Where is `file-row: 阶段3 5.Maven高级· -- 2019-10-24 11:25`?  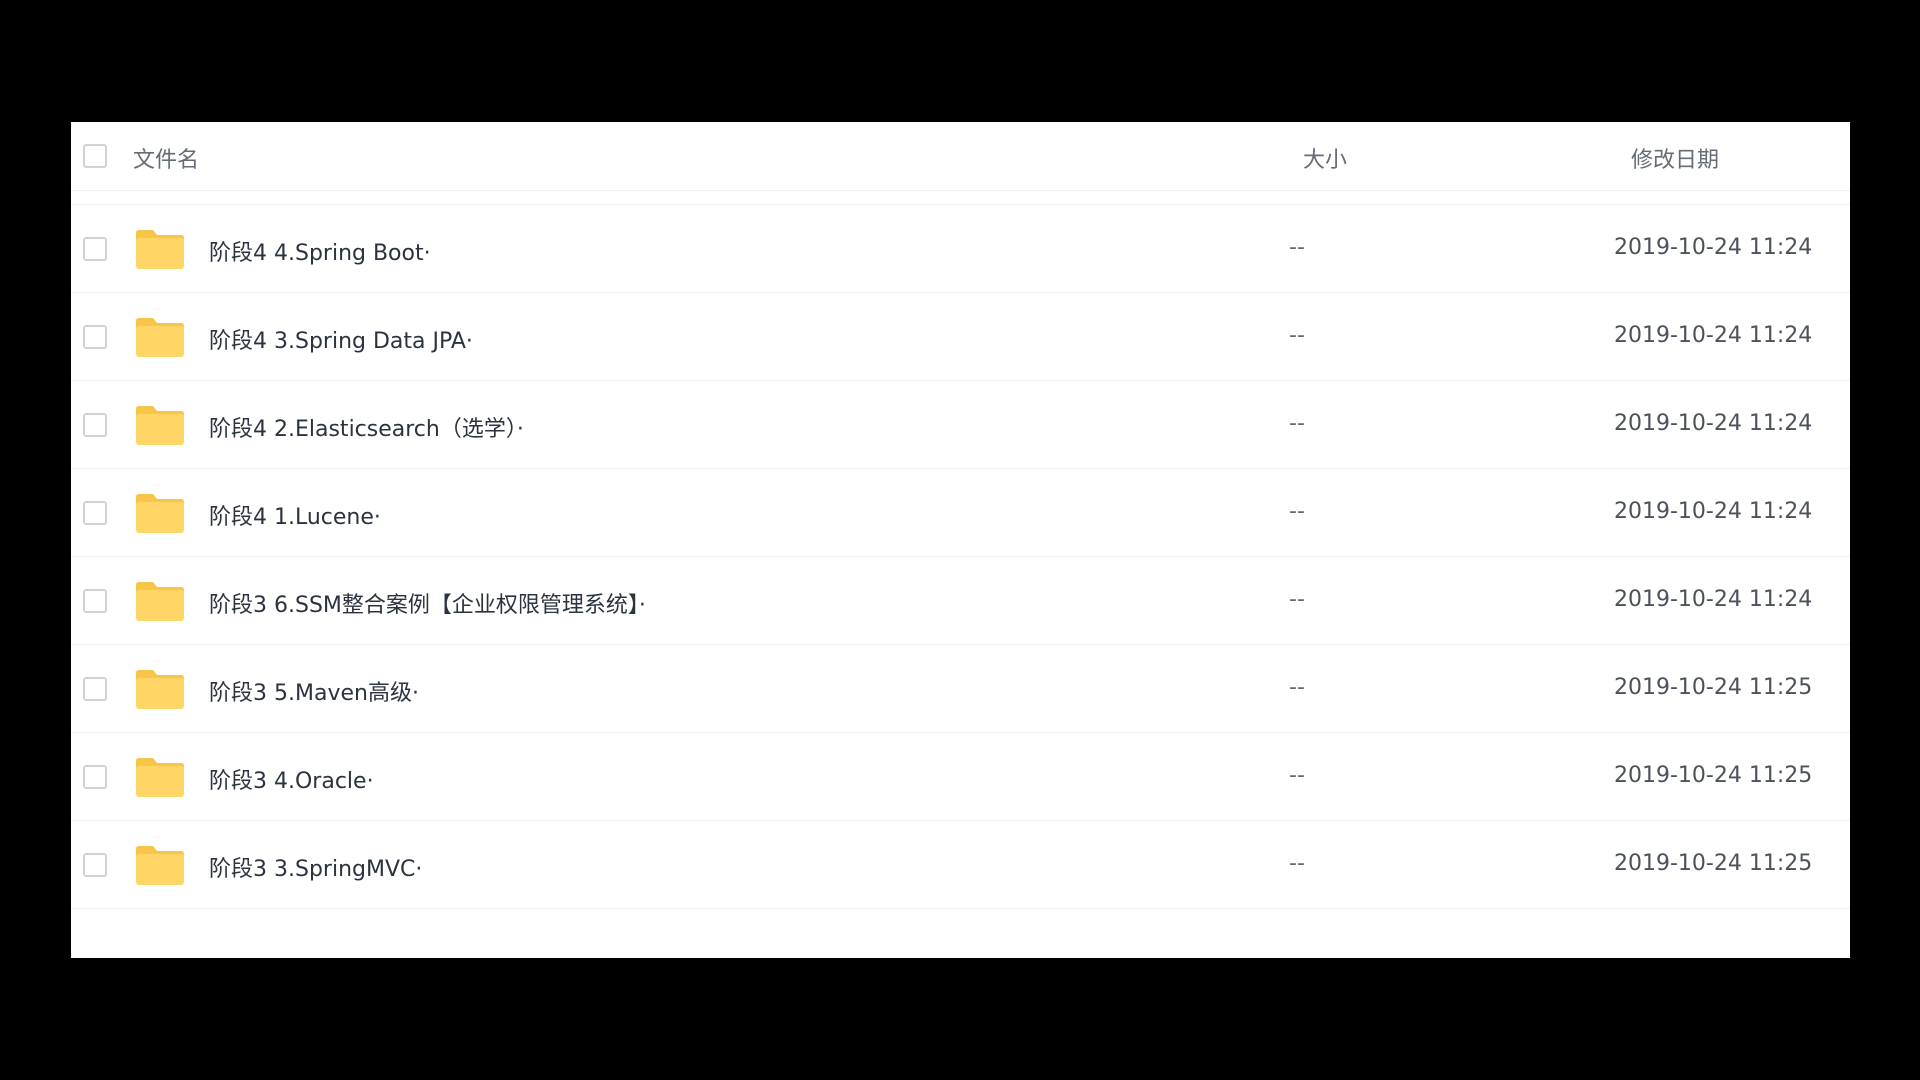
file-row: 阶段3 5.Maven高级· -- 2019-10-24 11:25 is located at coordinates (960, 689).